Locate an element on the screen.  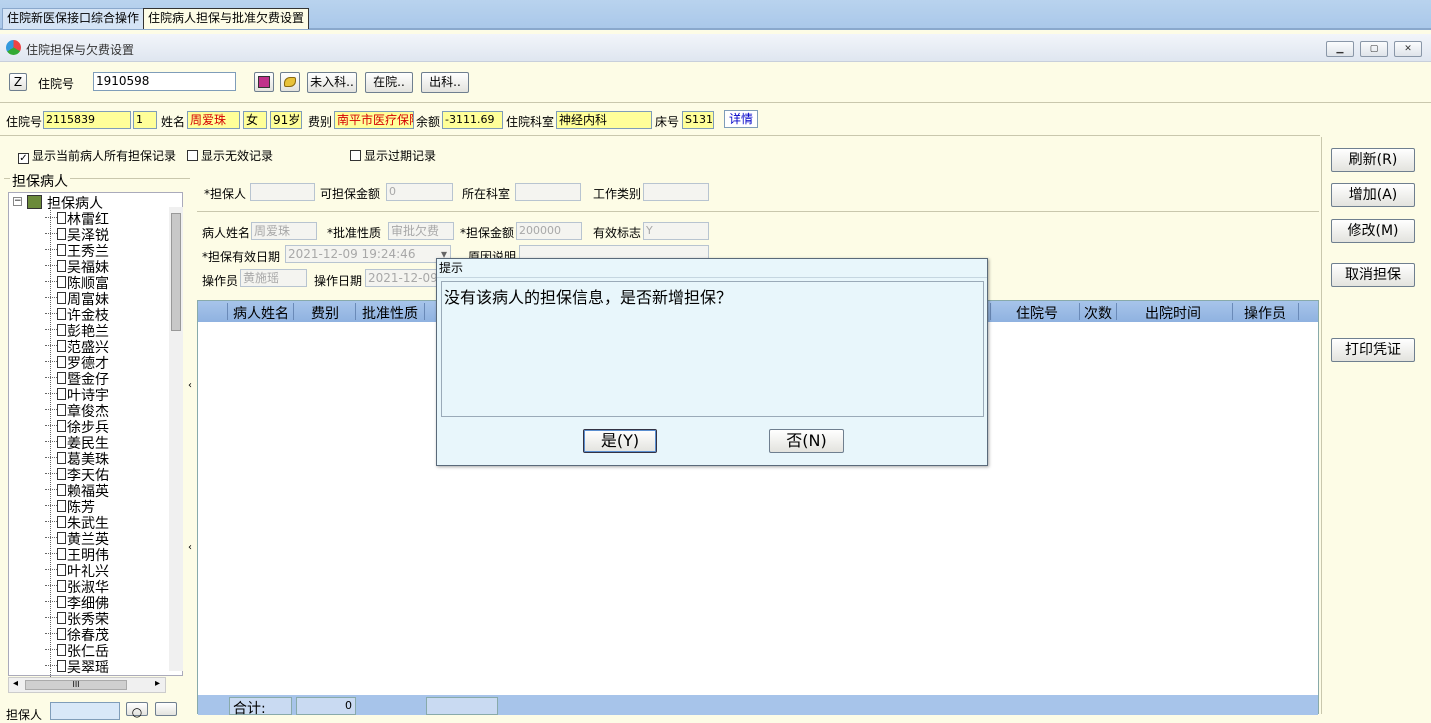
patient-name-field: 周爱珠 is located at coordinates (213, 120).